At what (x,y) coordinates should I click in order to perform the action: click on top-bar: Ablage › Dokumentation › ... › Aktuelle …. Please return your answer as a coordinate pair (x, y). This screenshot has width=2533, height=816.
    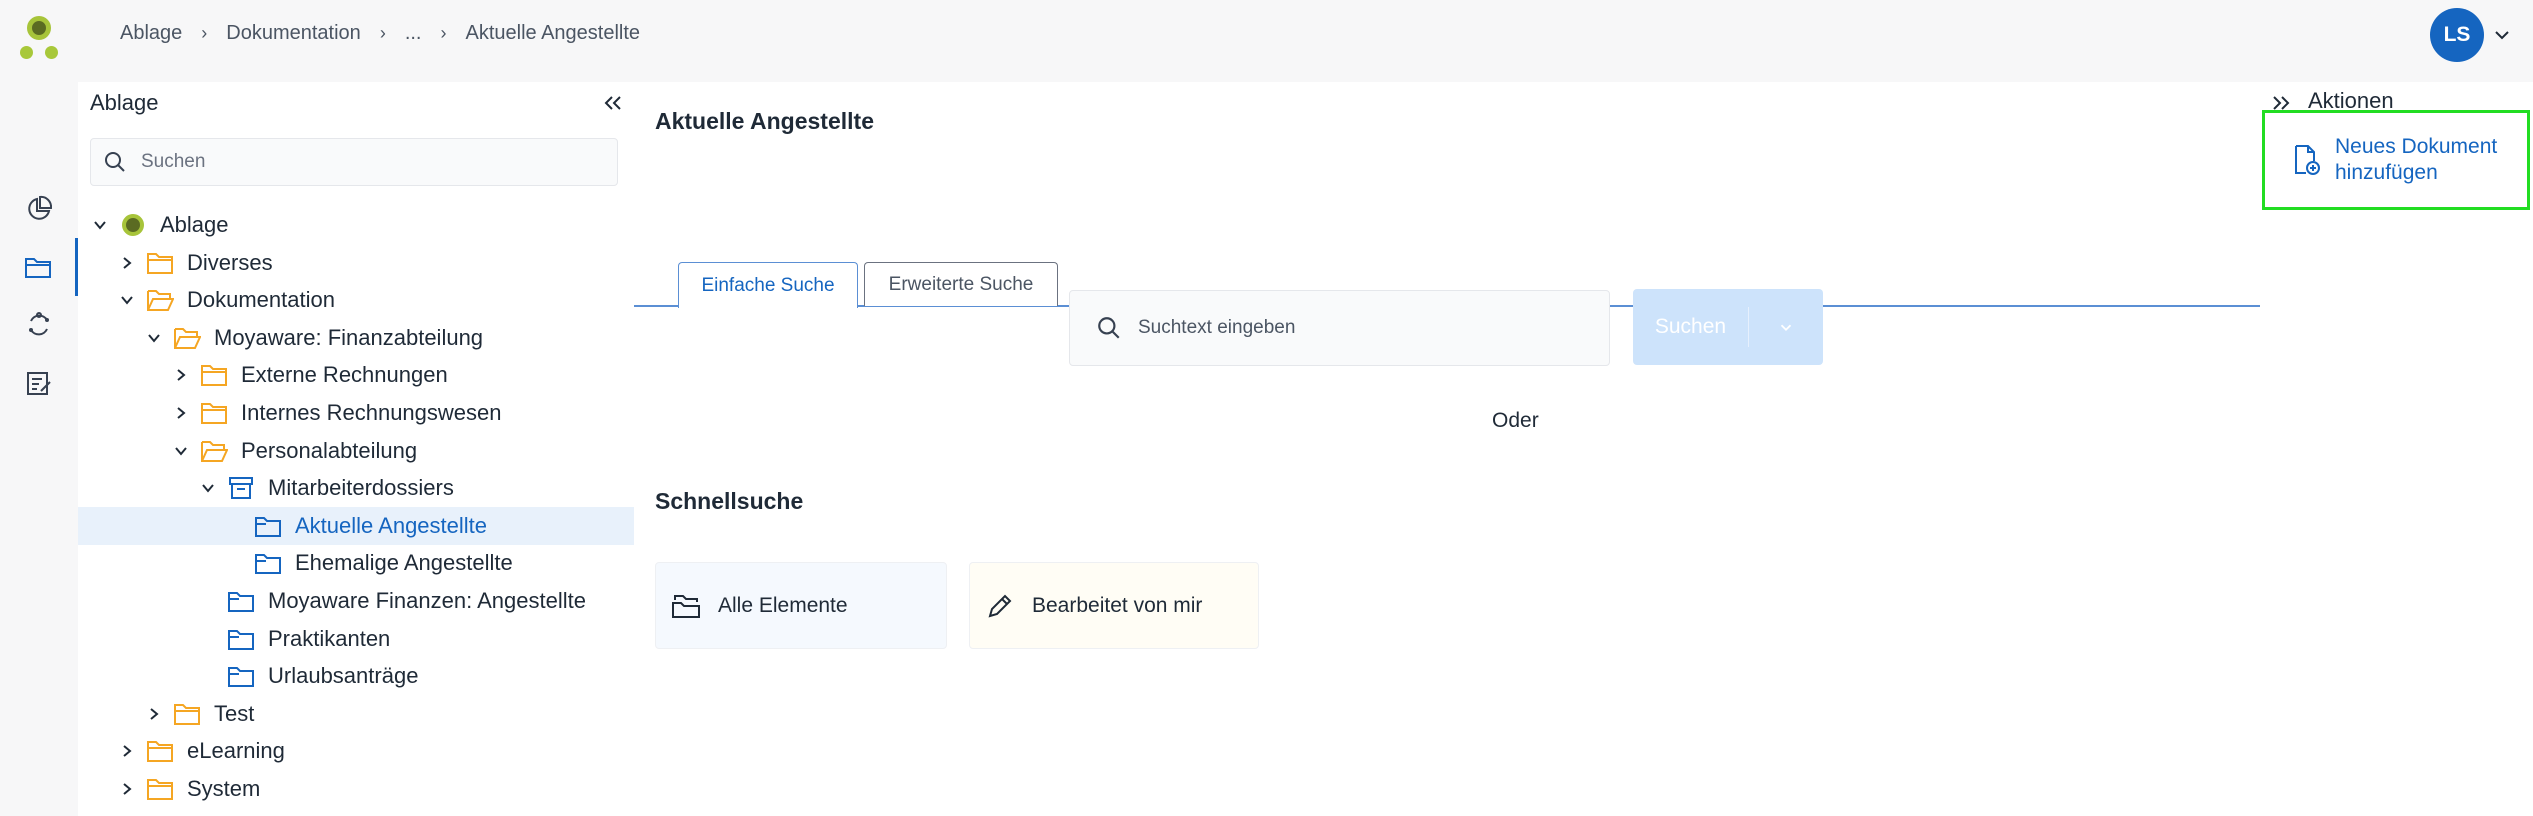
    Looking at the image, I should click on (1266, 35).